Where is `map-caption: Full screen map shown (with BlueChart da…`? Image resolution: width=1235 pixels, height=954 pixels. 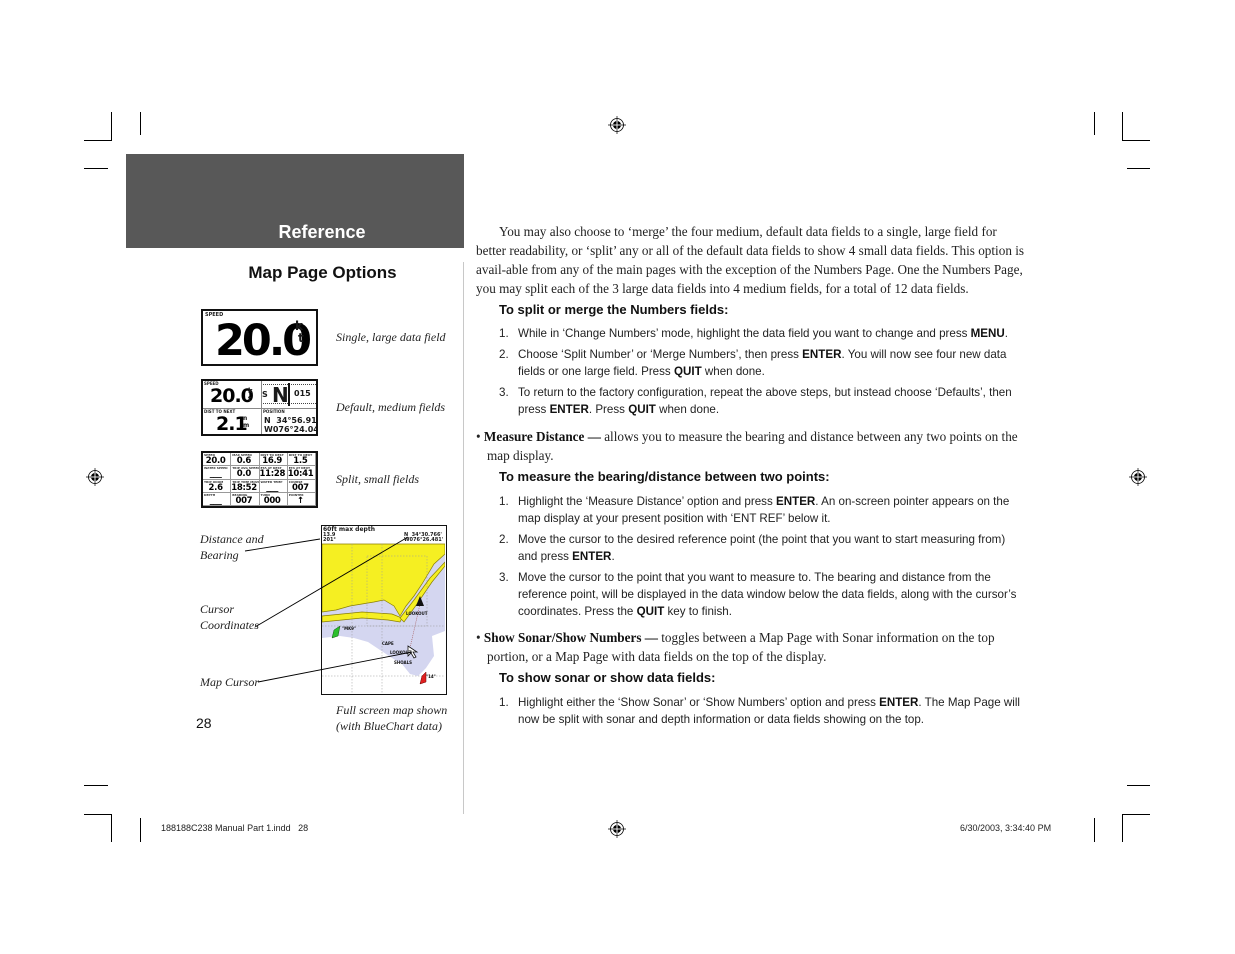 map-caption: Full screen map shown (with BlueChart da… is located at coordinates (392, 718).